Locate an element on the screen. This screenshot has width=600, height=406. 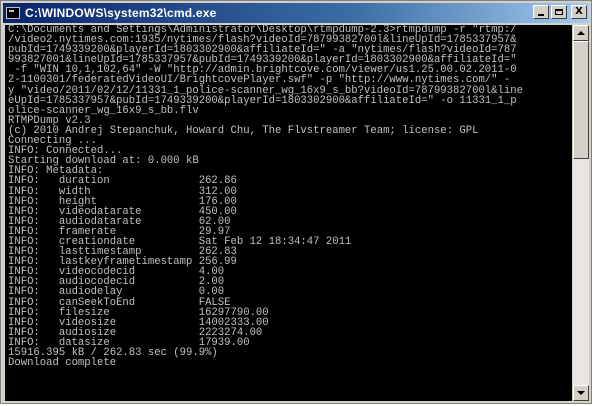
close-button: X is located at coordinates (579, 12).